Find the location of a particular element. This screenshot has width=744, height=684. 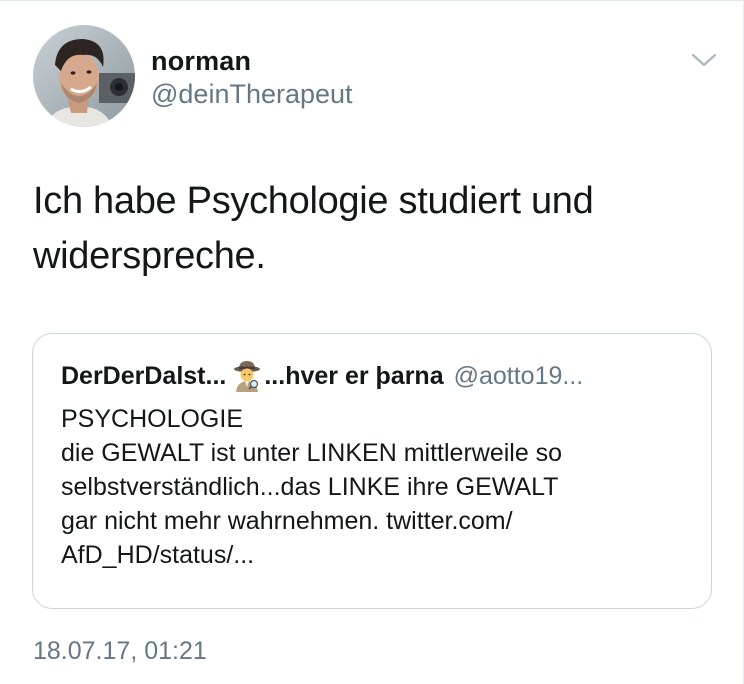

author-name: norman is located at coordinates (201, 61).